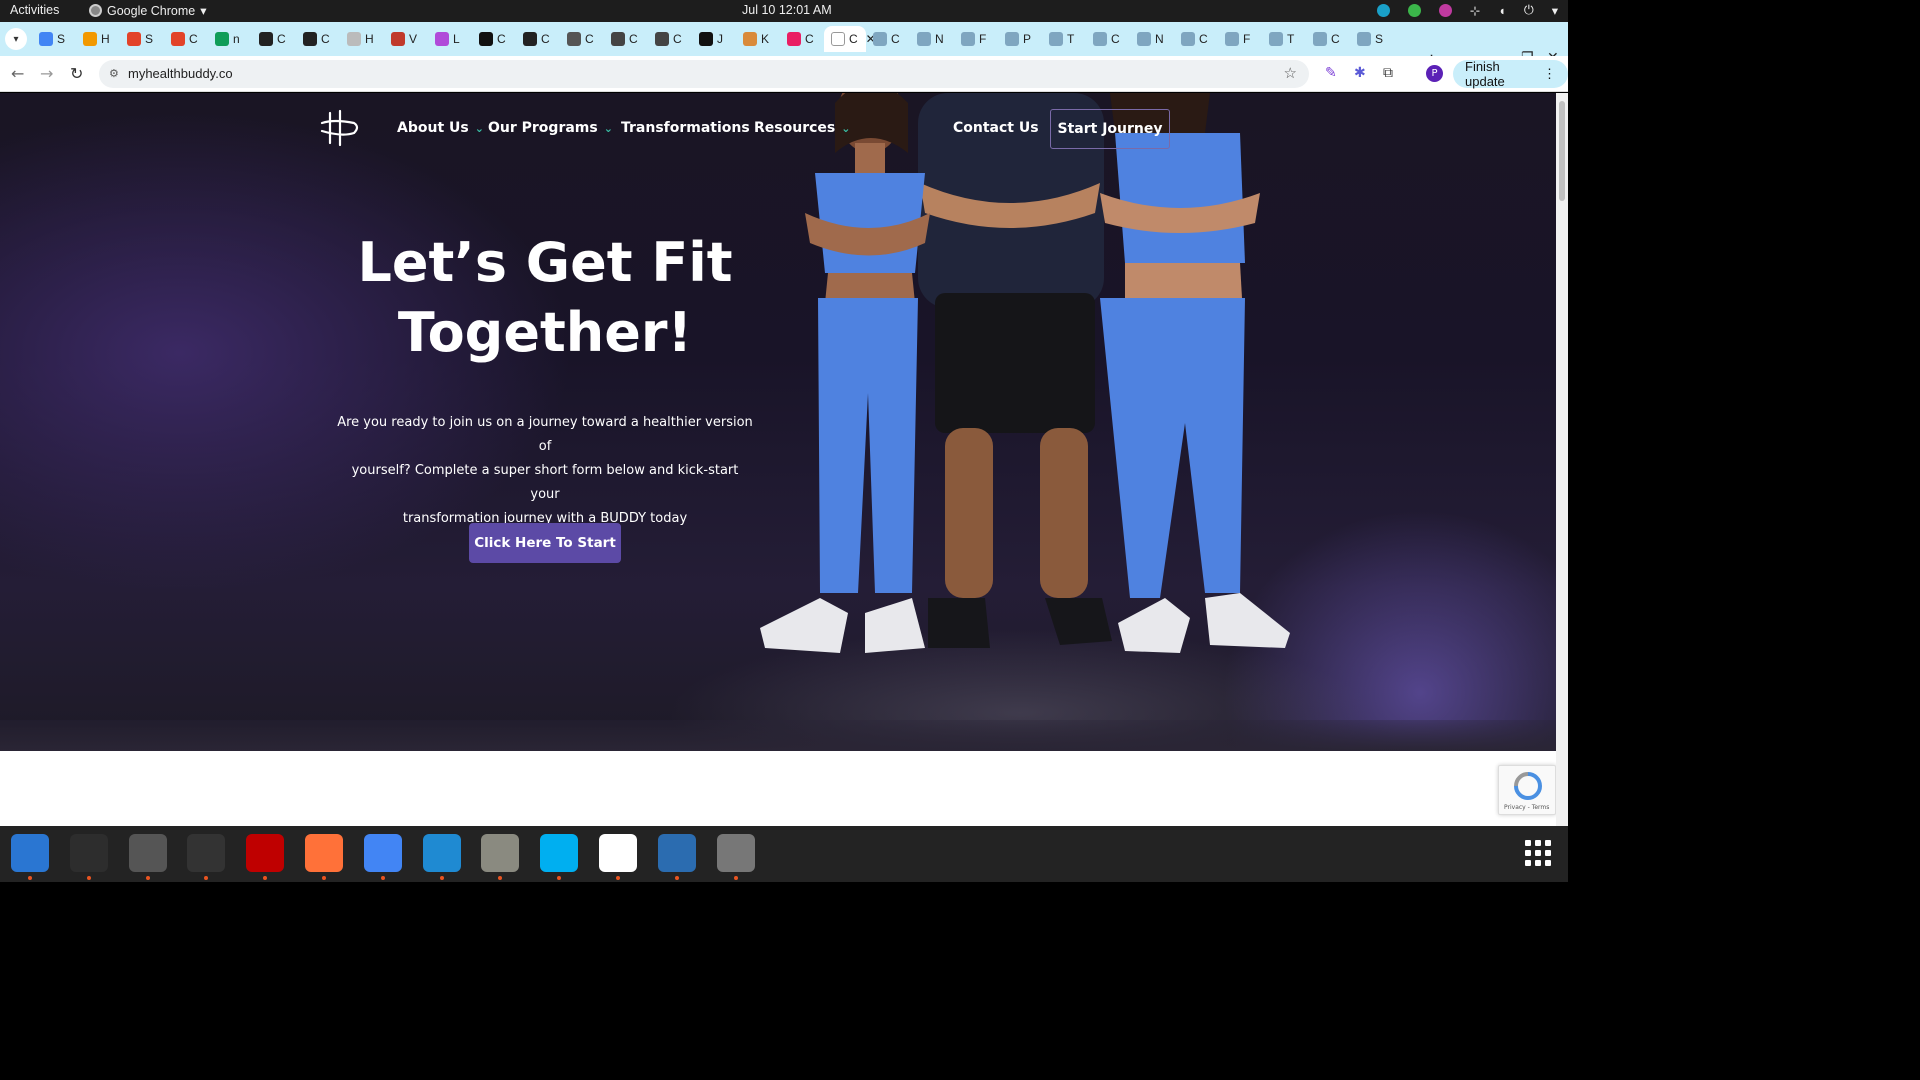 The image size is (1920, 1080). I want to click on browser-tab: P, so click(1020, 39).